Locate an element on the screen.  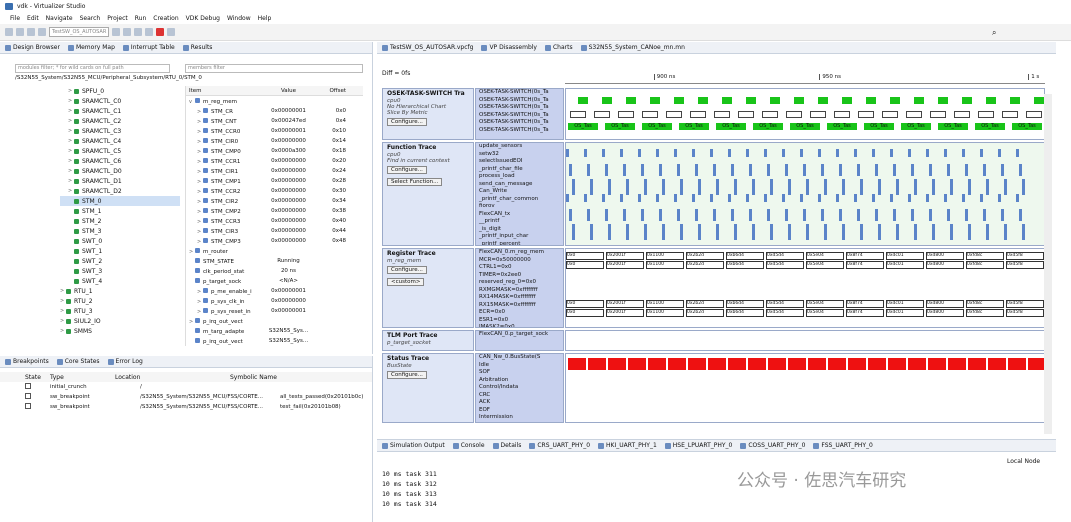
signal-name: _printf_input_char is located at coordinates (519, 237).